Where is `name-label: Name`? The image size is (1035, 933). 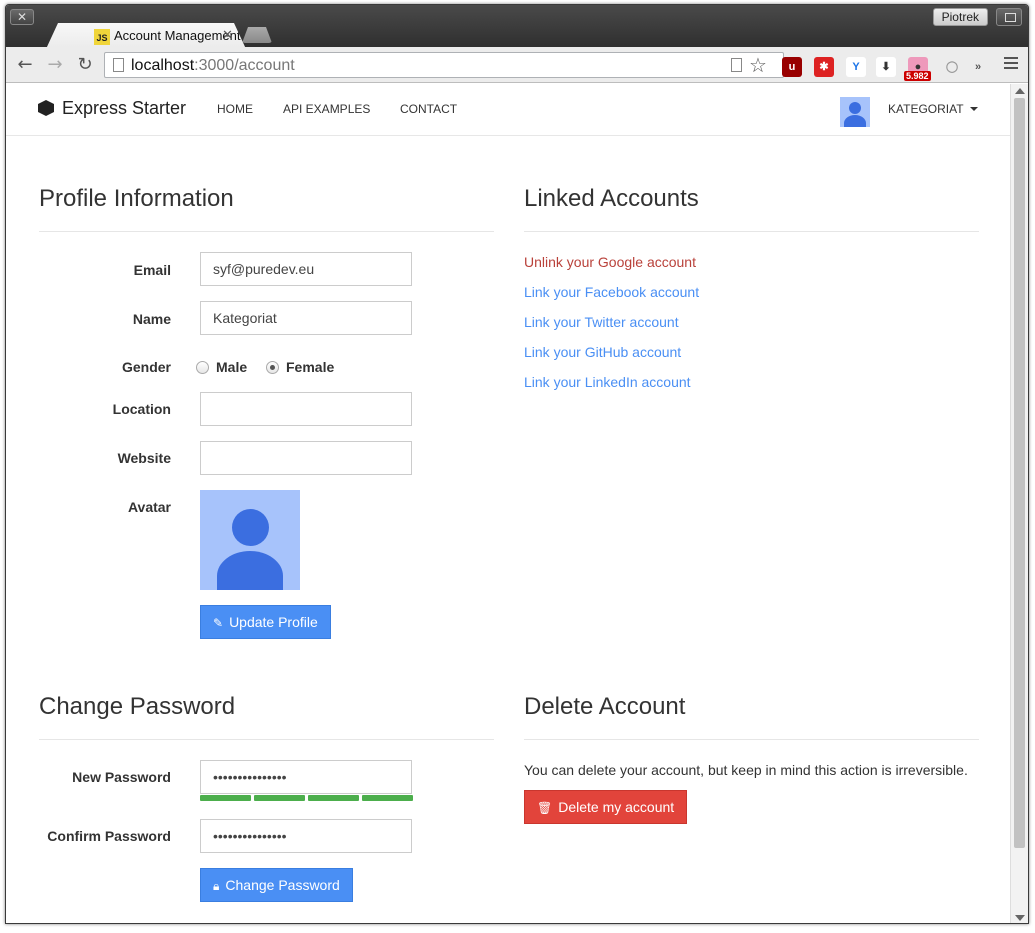 name-label: Name is located at coordinates (151, 319).